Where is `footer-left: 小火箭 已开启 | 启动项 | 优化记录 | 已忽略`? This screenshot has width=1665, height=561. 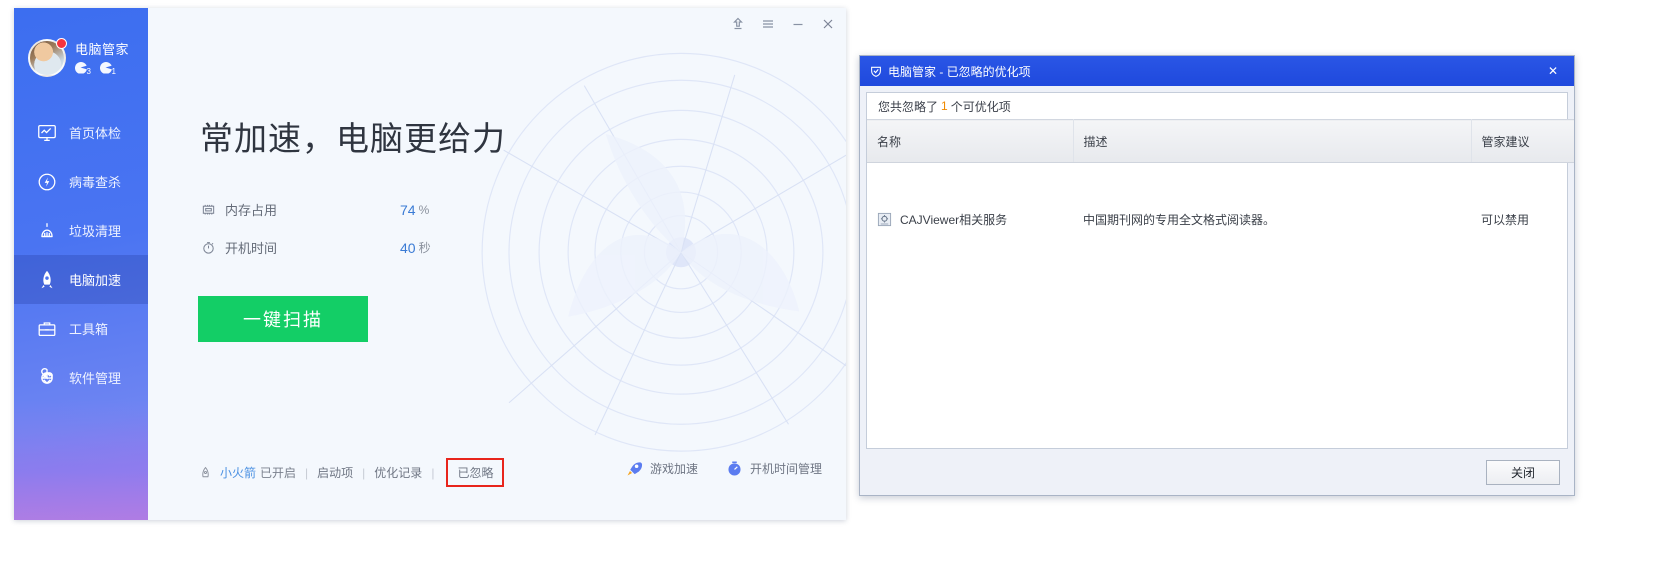 footer-left: 小火箭 已开启 | 启动项 | 优化记录 | 已忽略 is located at coordinates (351, 472).